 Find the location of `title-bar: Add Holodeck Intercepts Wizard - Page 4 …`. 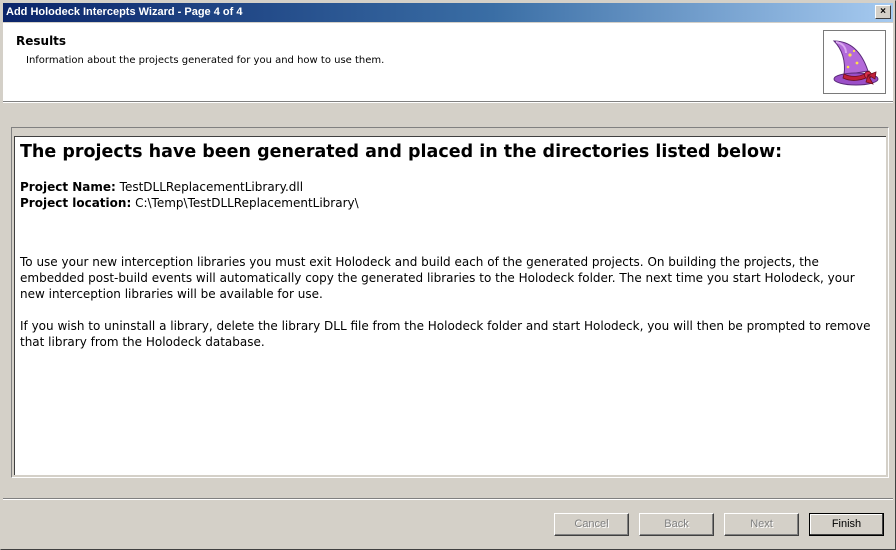

title-bar: Add Holodeck Intercepts Wizard - Page 4 … is located at coordinates (448, 12).